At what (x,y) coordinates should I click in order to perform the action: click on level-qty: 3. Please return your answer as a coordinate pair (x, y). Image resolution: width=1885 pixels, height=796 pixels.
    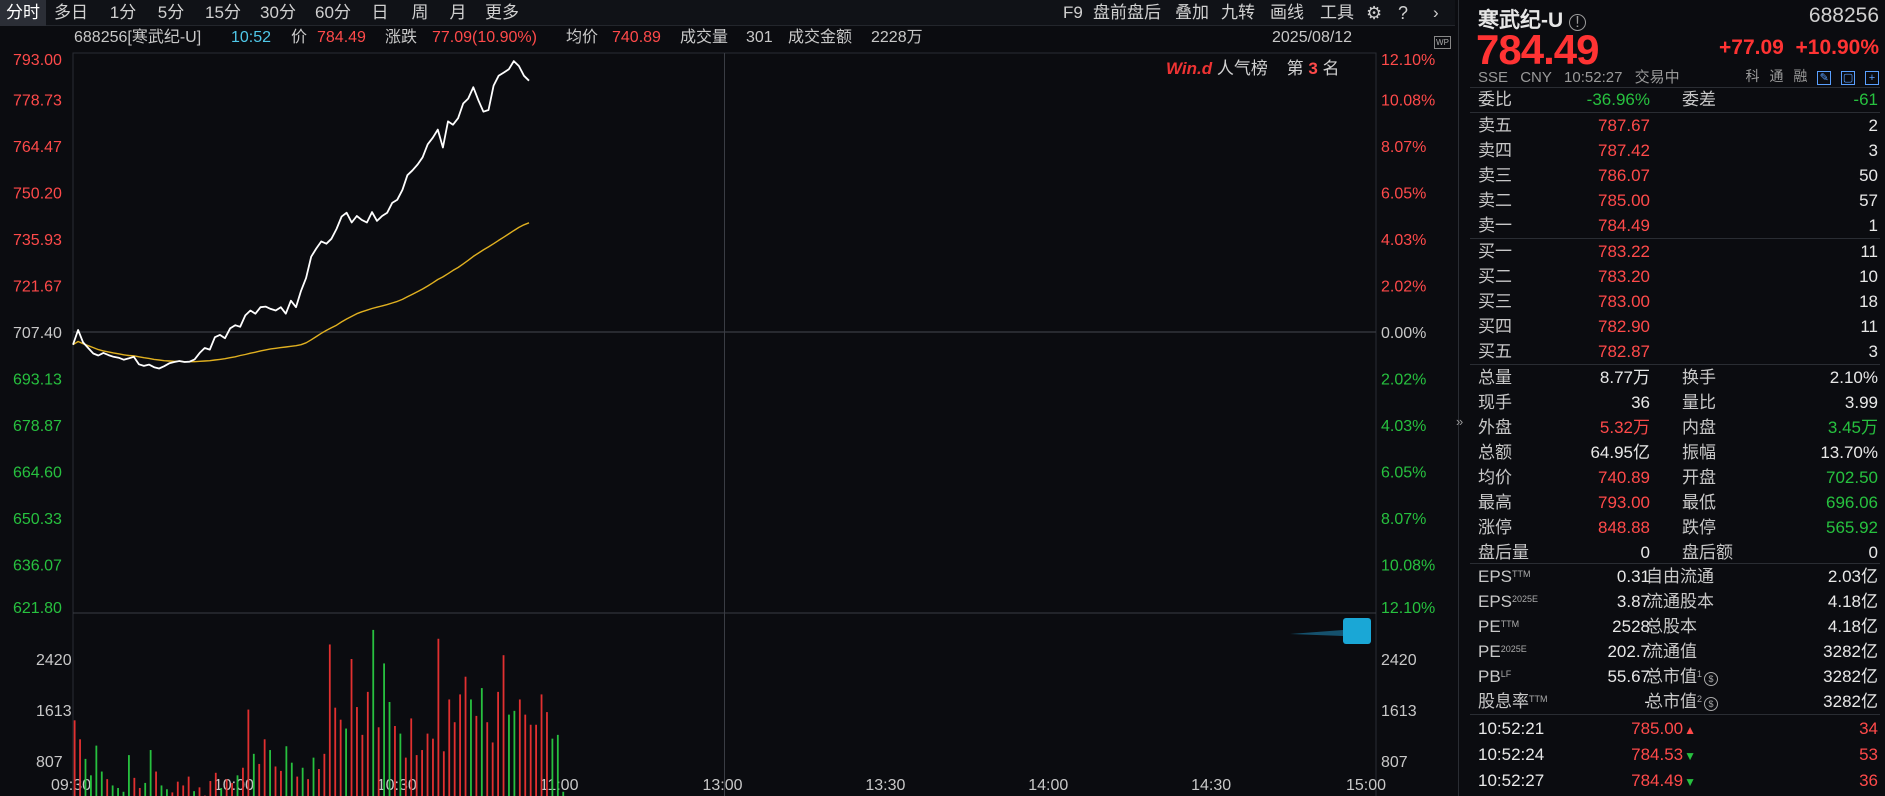
    Looking at the image, I should click on (1873, 351).